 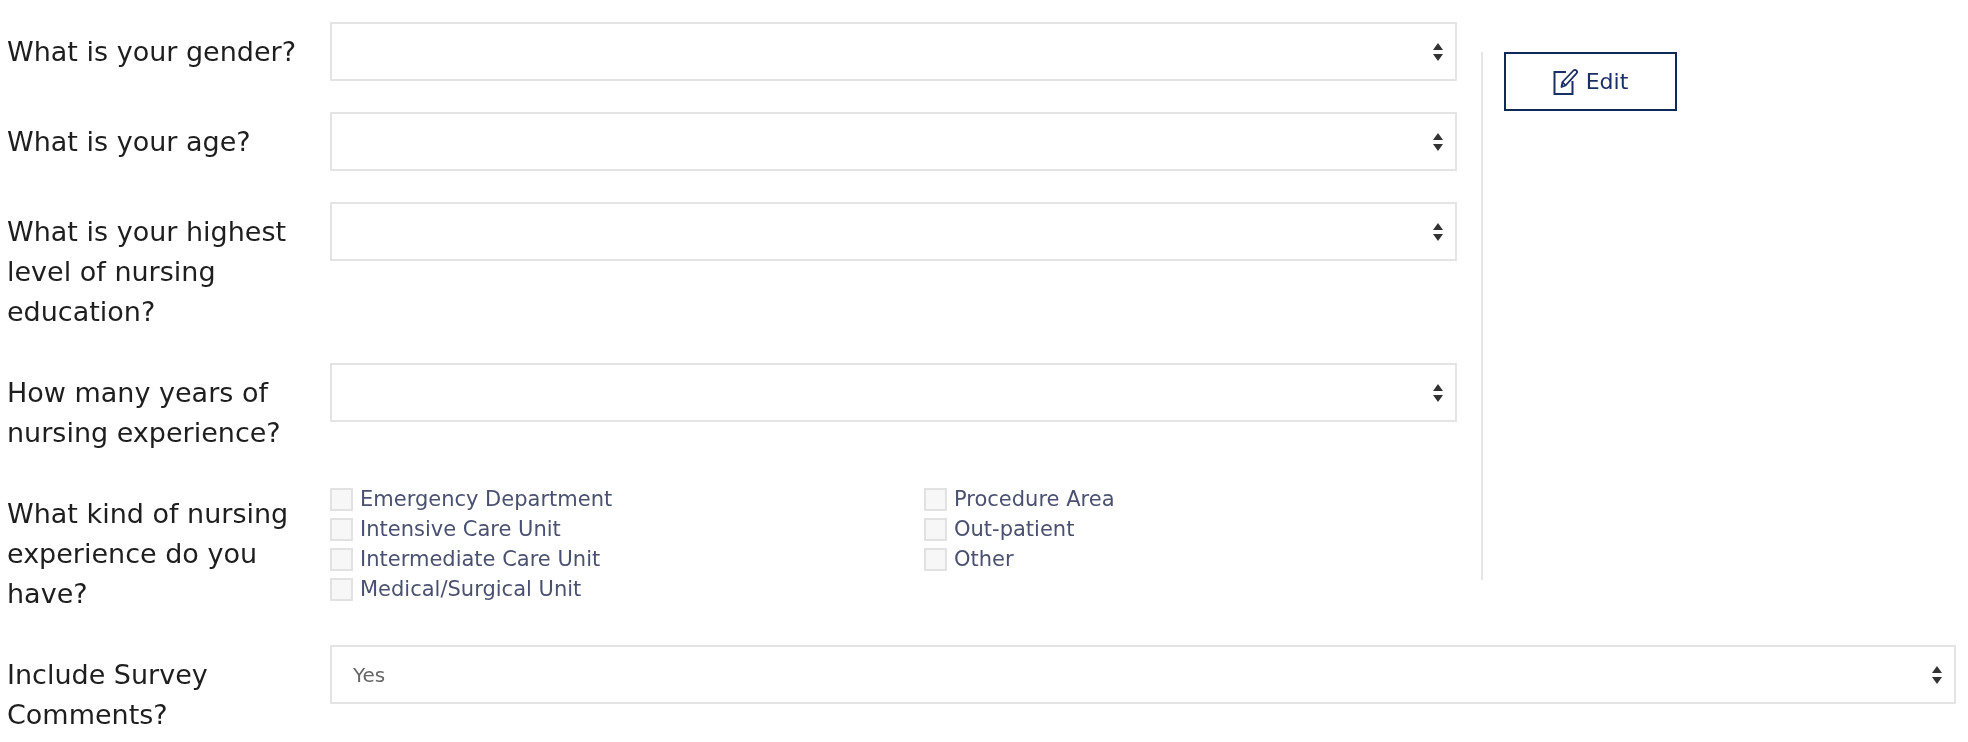 What do you see at coordinates (486, 499) in the screenshot?
I see `checkbox-label: Emergency Department` at bounding box center [486, 499].